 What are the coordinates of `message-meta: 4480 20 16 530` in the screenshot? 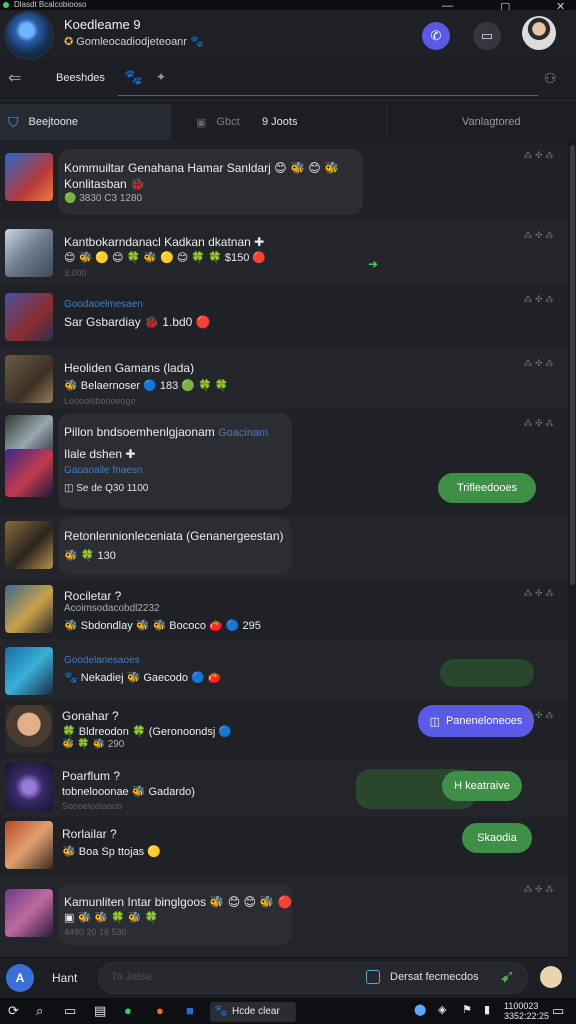 It's located at (95, 932).